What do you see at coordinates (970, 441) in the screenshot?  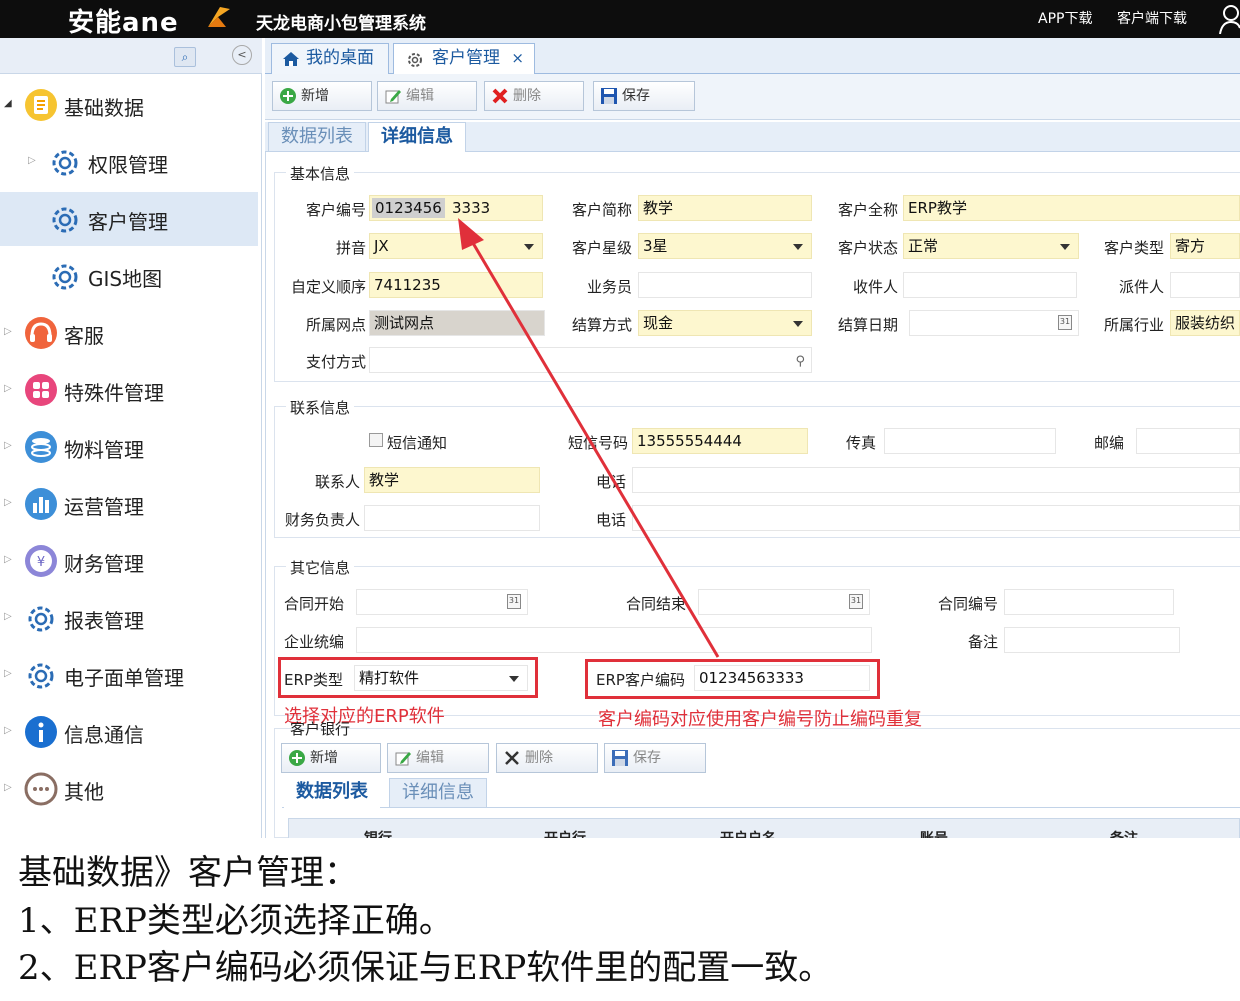 I see `fax-field` at bounding box center [970, 441].